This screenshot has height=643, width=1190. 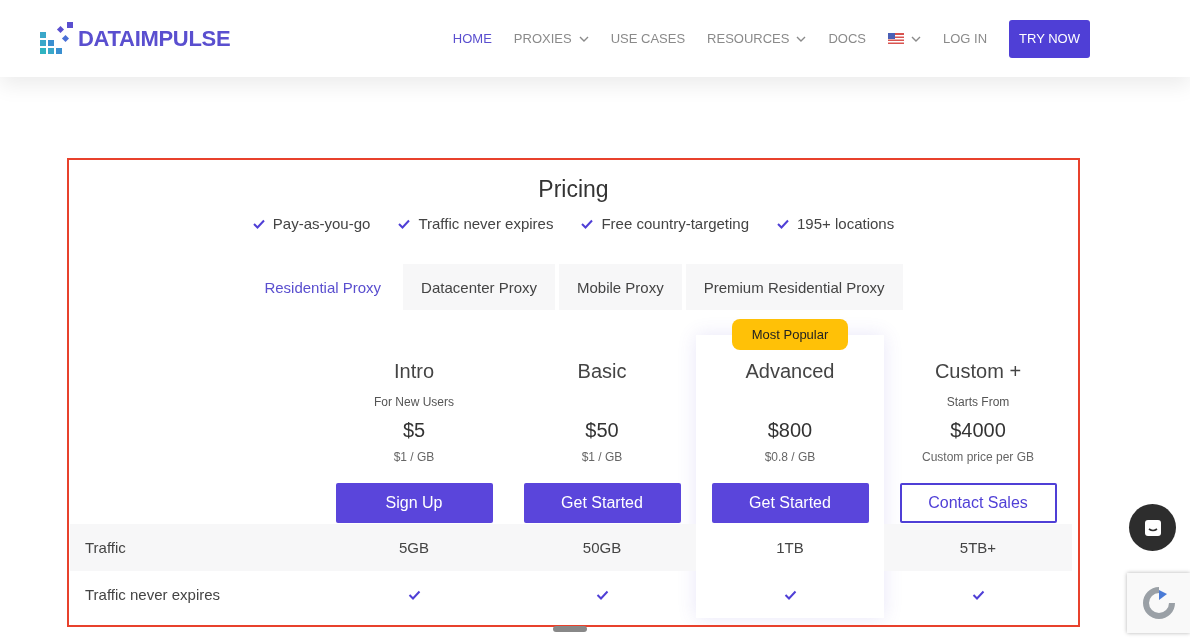 What do you see at coordinates (479, 287) in the screenshot?
I see `proxy-tab: Datacenter Proxy` at bounding box center [479, 287].